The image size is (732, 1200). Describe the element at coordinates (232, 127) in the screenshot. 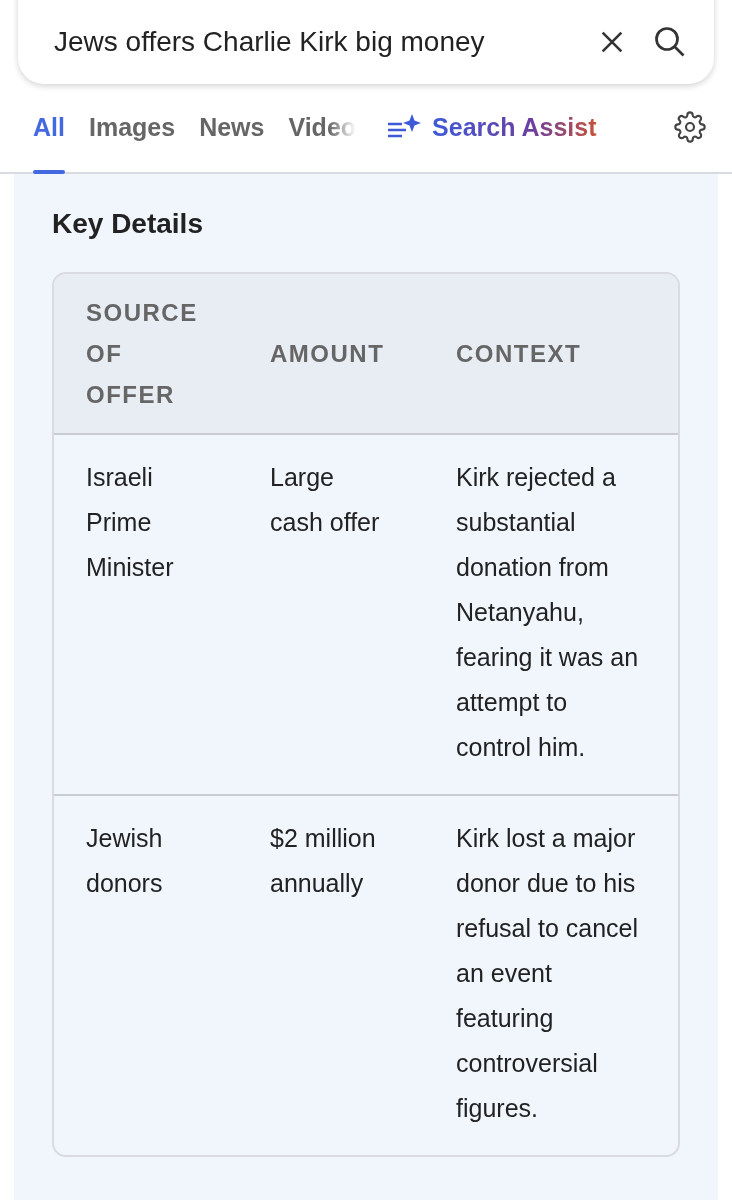

I see `tab: News` at that location.